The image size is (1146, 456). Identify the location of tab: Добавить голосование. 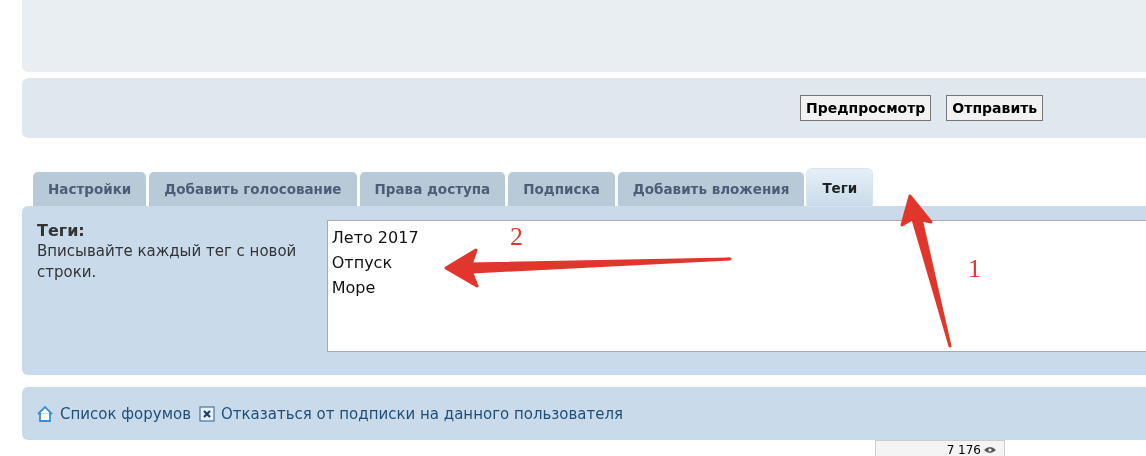
(253, 189).